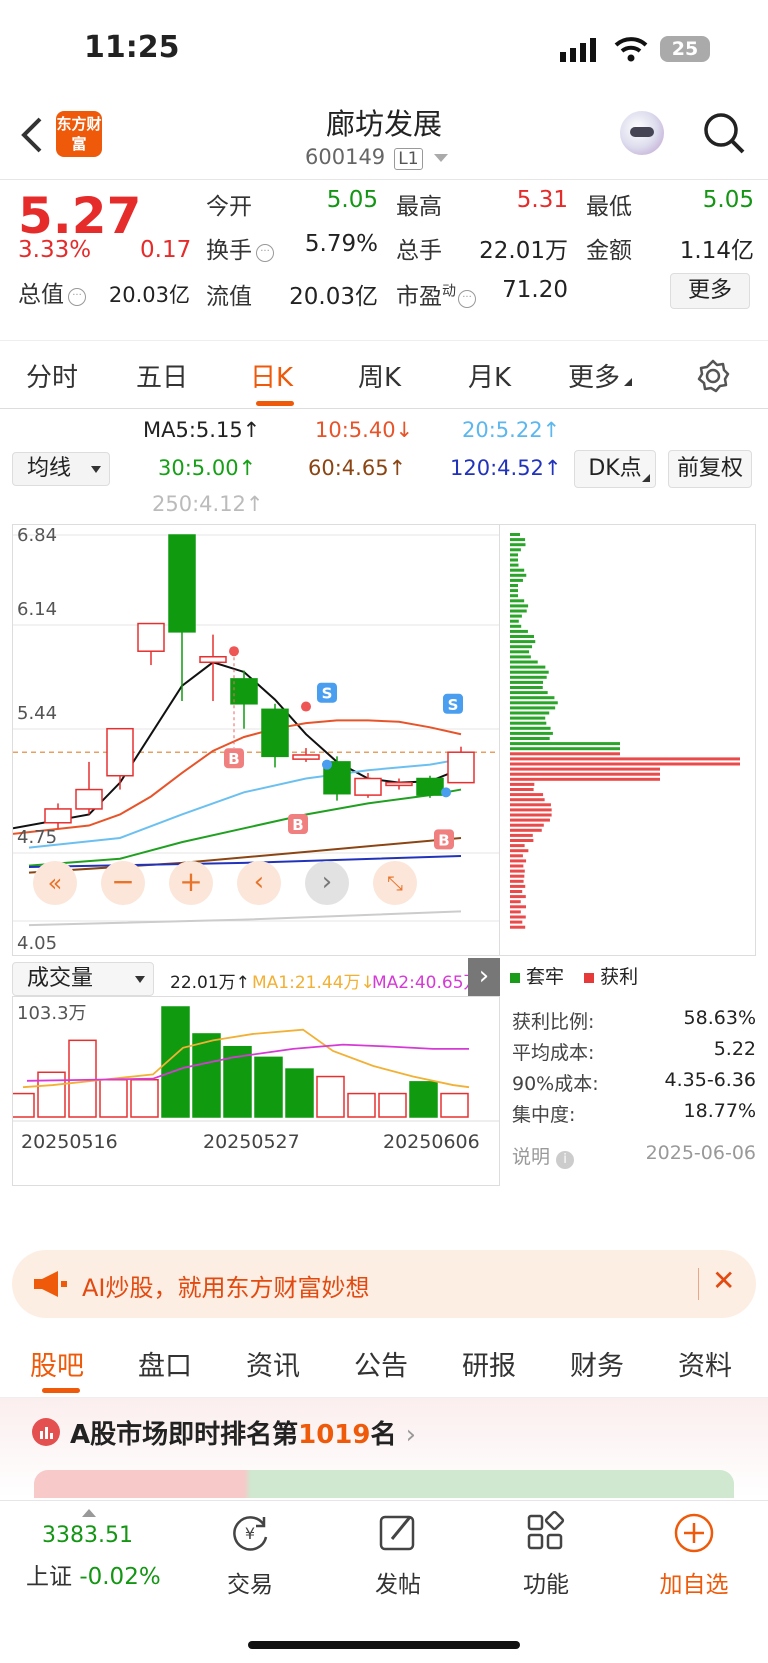 The image size is (768, 1663). What do you see at coordinates (271, 375) in the screenshot?
I see `tab-daily-k: 日K` at bounding box center [271, 375].